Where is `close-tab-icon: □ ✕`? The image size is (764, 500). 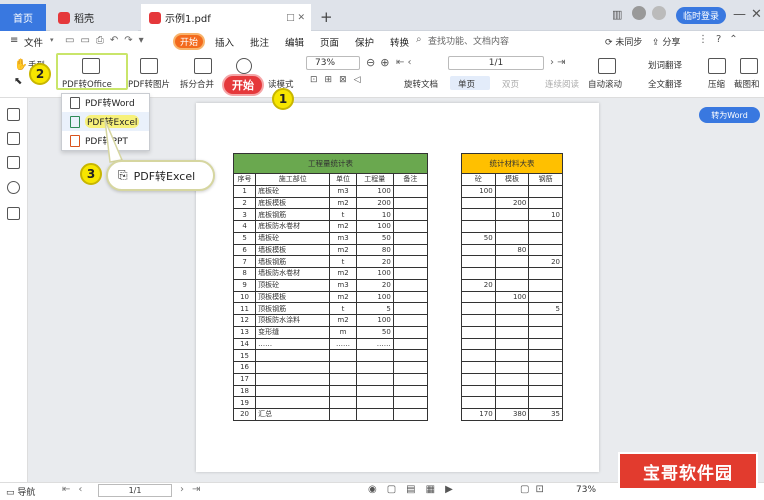
close-tab-icon: □ ✕ is located at coordinates (295, 18).